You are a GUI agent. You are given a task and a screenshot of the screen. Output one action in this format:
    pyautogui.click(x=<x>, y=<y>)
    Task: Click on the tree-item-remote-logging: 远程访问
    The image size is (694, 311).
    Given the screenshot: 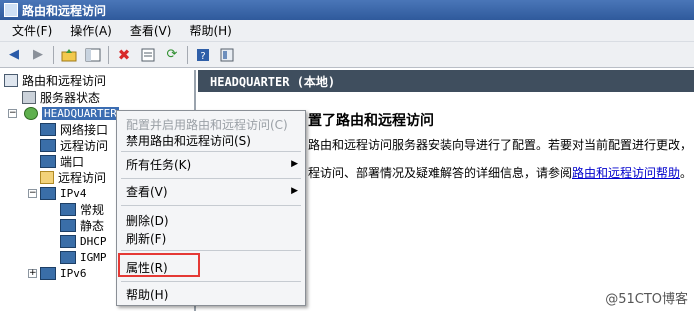 What is the action you would take?
    pyautogui.click(x=73, y=177)
    